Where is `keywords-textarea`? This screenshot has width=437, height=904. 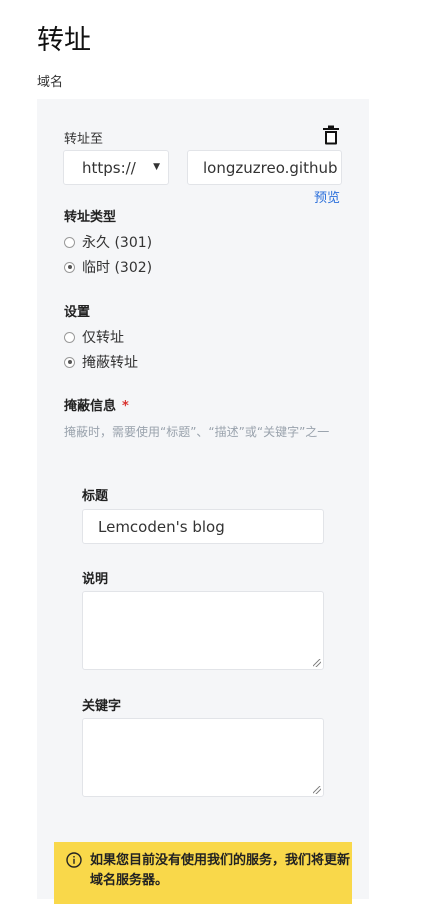 keywords-textarea is located at coordinates (203, 757).